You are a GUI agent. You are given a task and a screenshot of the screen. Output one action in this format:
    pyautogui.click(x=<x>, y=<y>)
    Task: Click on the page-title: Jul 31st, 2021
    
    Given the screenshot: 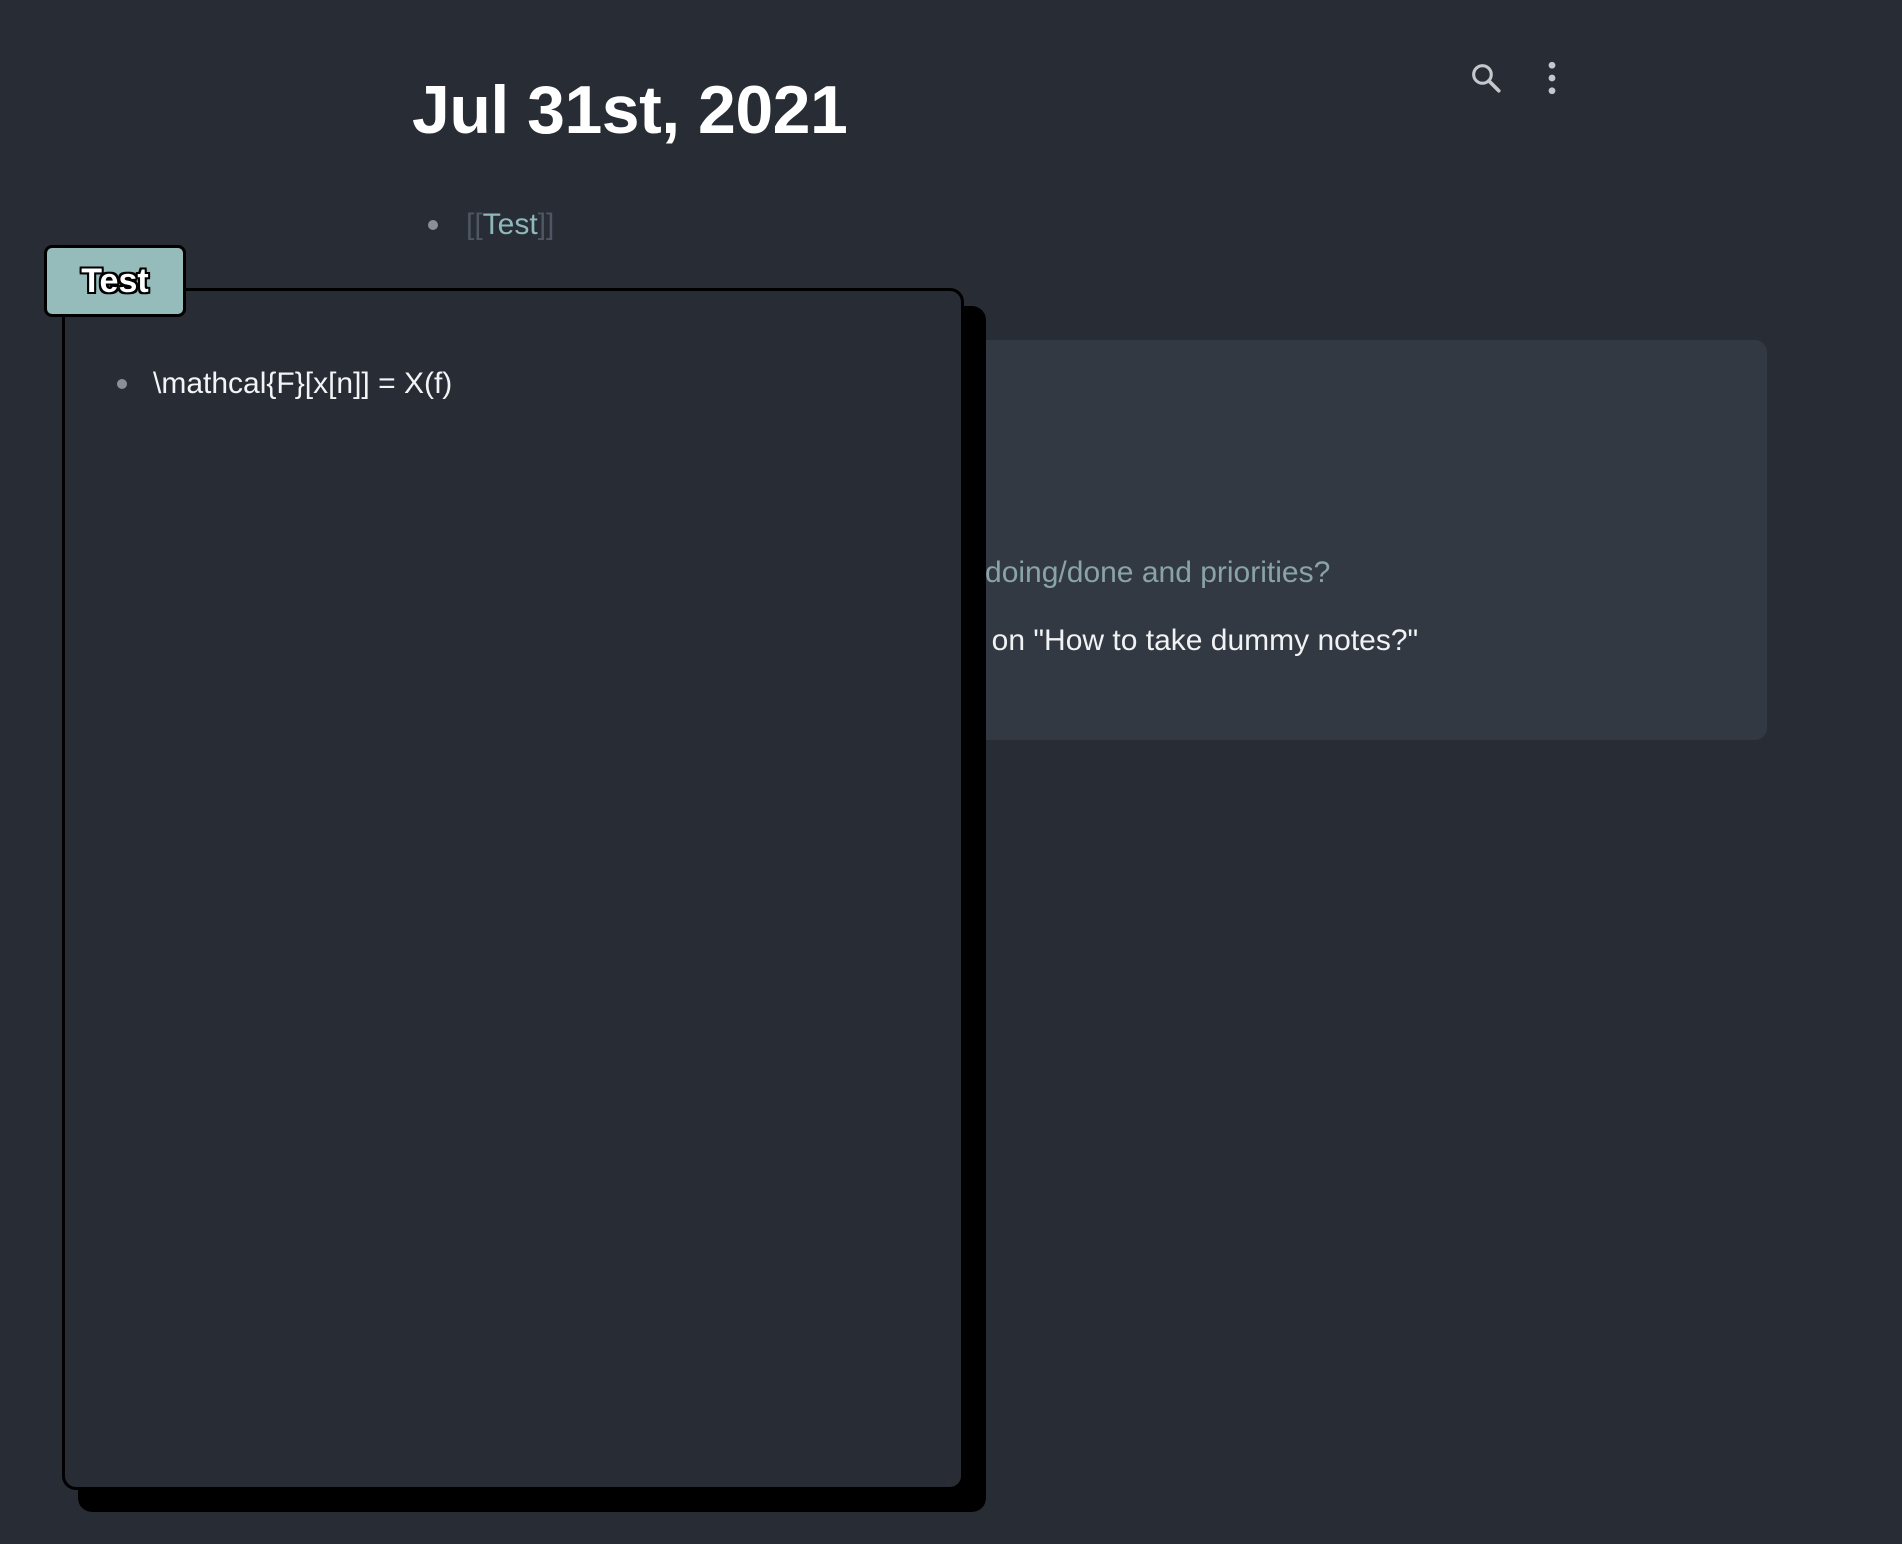 What is the action you would take?
    pyautogui.click(x=630, y=110)
    